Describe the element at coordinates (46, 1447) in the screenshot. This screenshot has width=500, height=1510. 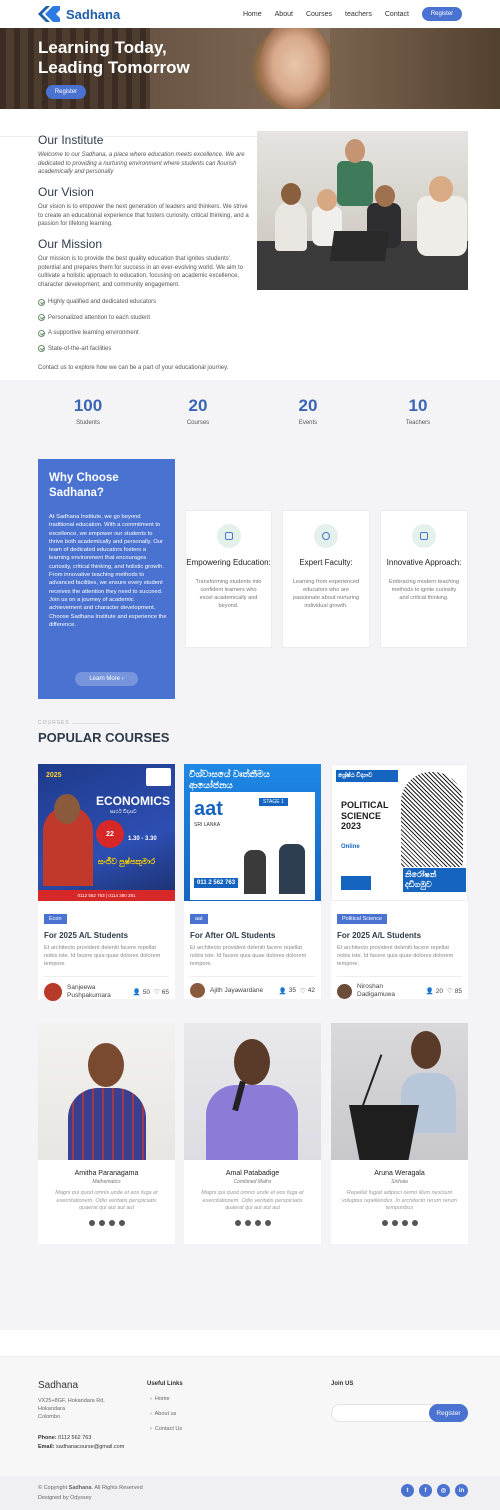
I see `email-label: Email:` at that location.